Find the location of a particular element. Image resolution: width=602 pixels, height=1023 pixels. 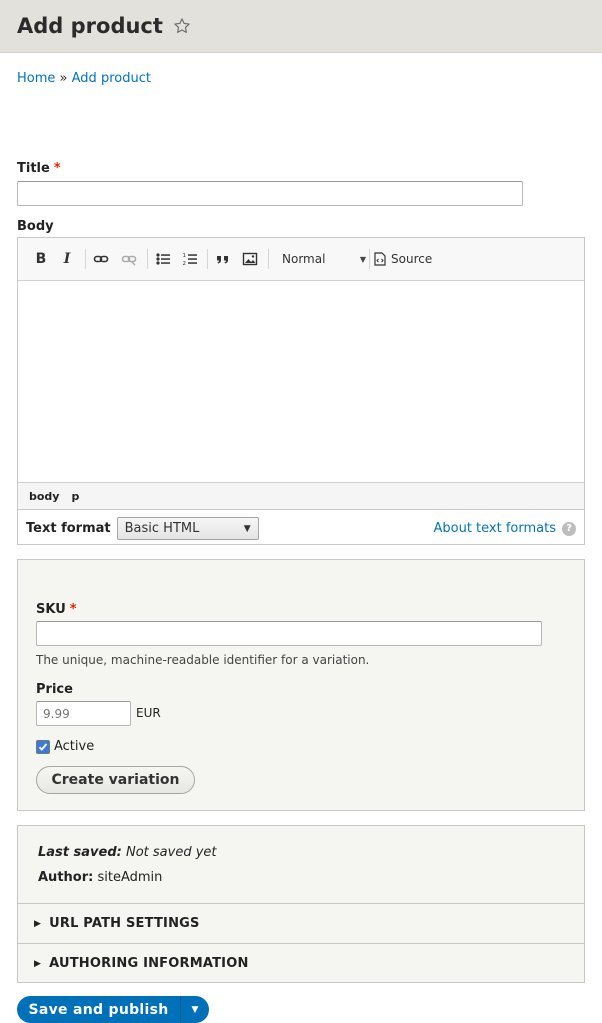

save-dropbutton: Save and publish ▼ is located at coordinates (113, 1009).